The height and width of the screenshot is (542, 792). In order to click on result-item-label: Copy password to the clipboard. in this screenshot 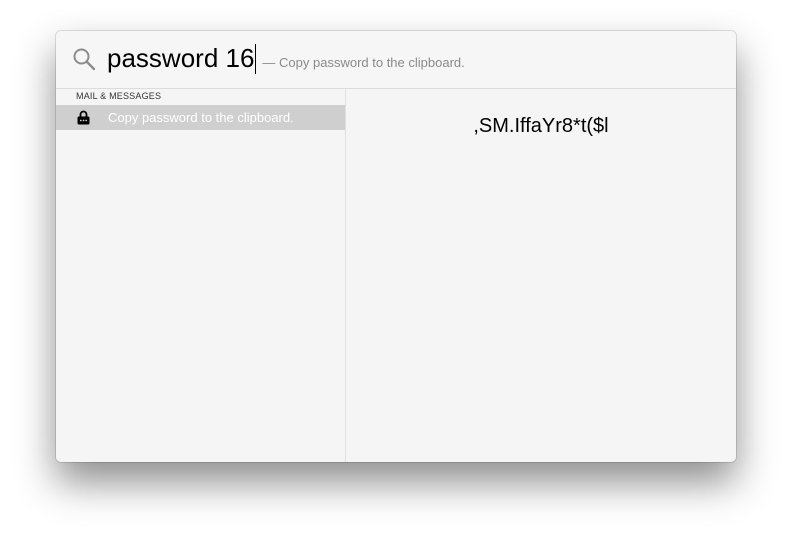, I will do `click(201, 117)`.